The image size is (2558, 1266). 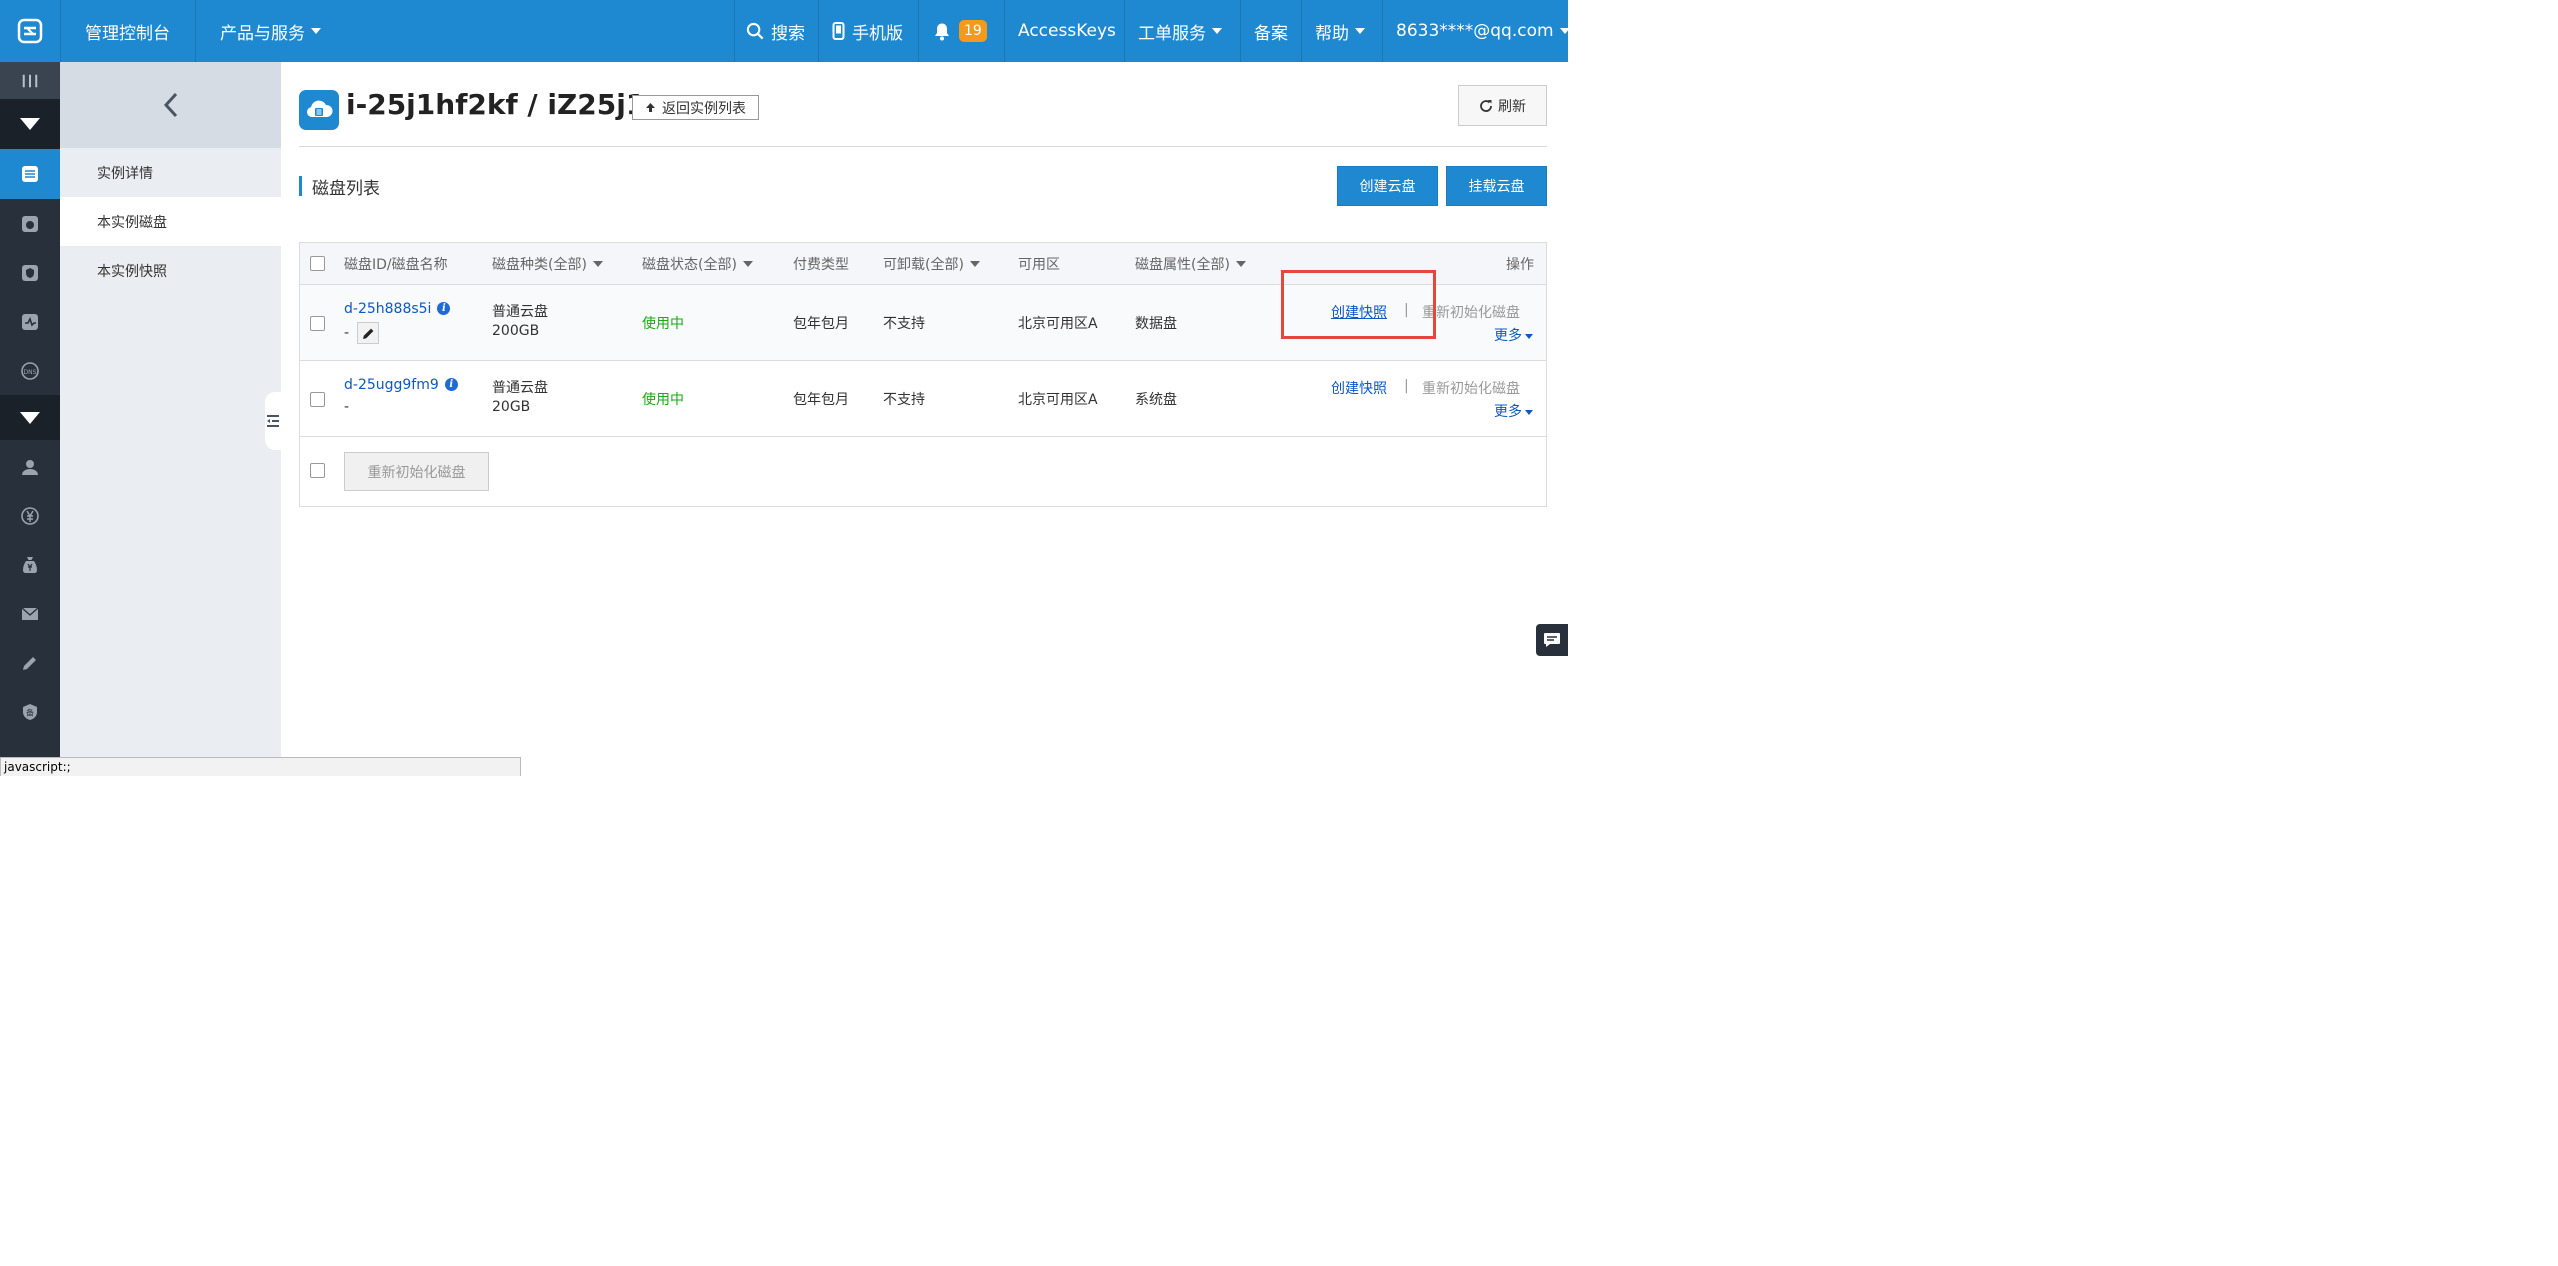 I want to click on refresh-button: 刷新, so click(x=1502, y=105).